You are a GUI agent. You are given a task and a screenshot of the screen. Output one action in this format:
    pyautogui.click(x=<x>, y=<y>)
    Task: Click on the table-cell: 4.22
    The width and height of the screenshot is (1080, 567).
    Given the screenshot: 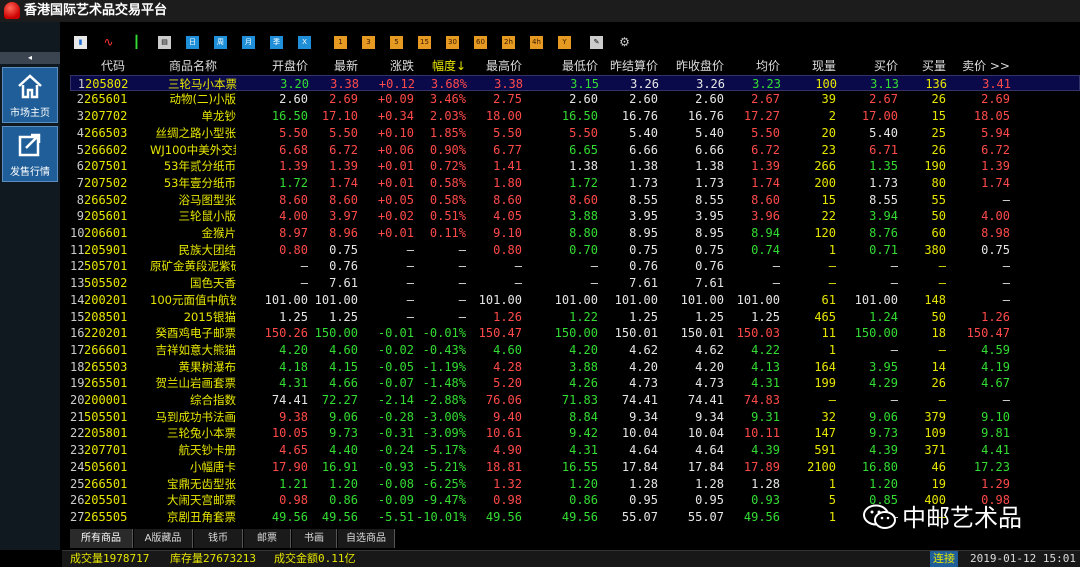 What is the action you would take?
    pyautogui.click(x=765, y=349)
    